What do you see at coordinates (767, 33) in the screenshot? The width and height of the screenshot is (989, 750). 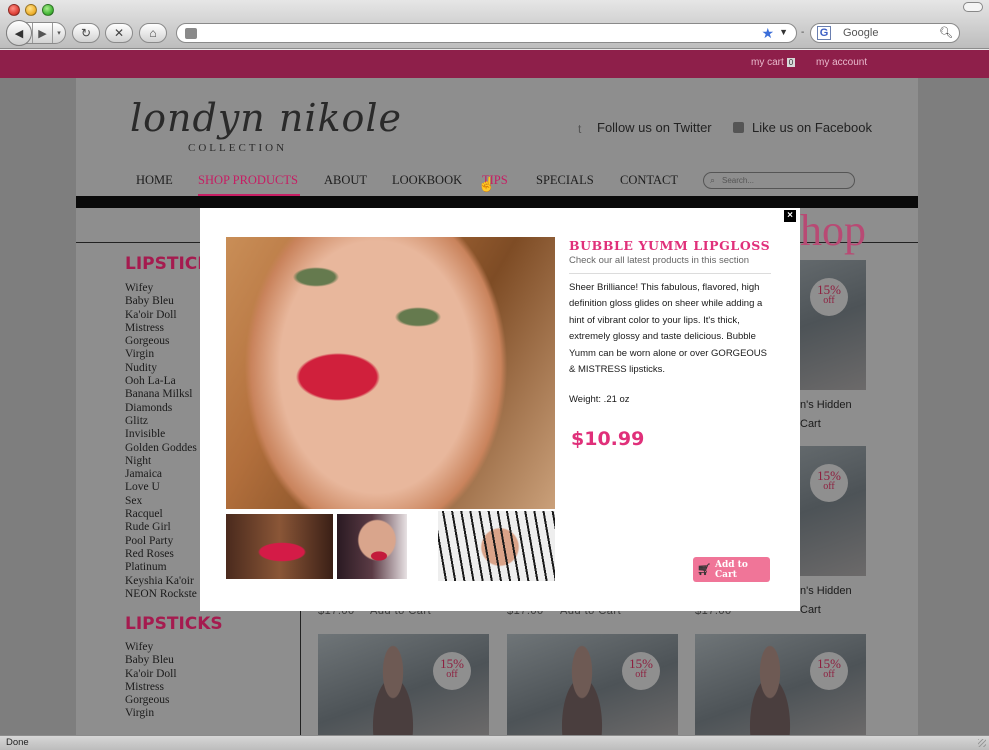 I see `bookmark-star-icon: ★` at bounding box center [767, 33].